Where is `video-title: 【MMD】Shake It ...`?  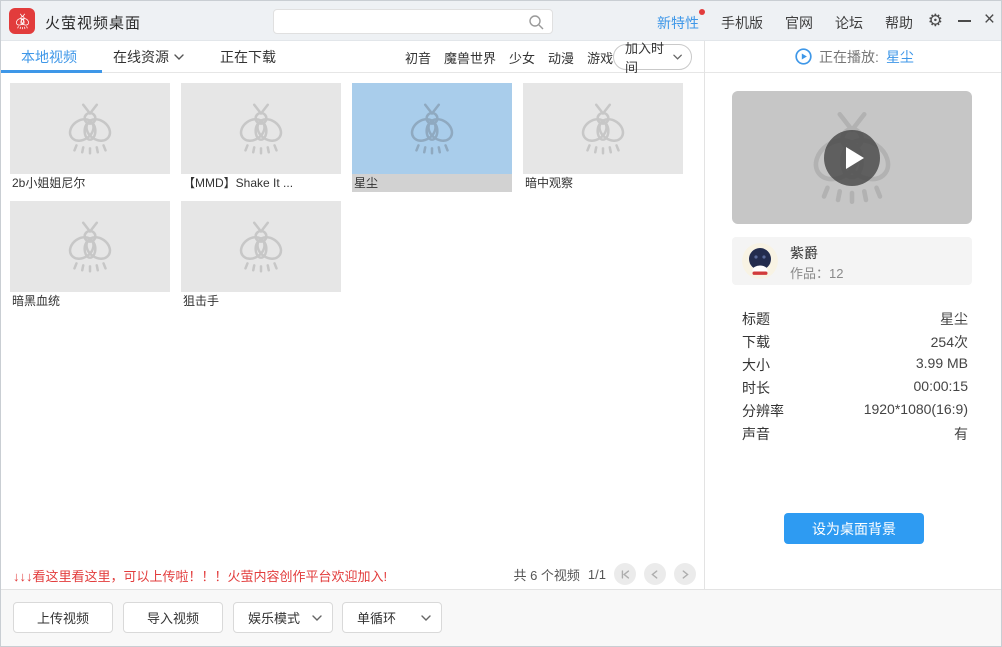 video-title: 【MMD】Shake It ... is located at coordinates (238, 183).